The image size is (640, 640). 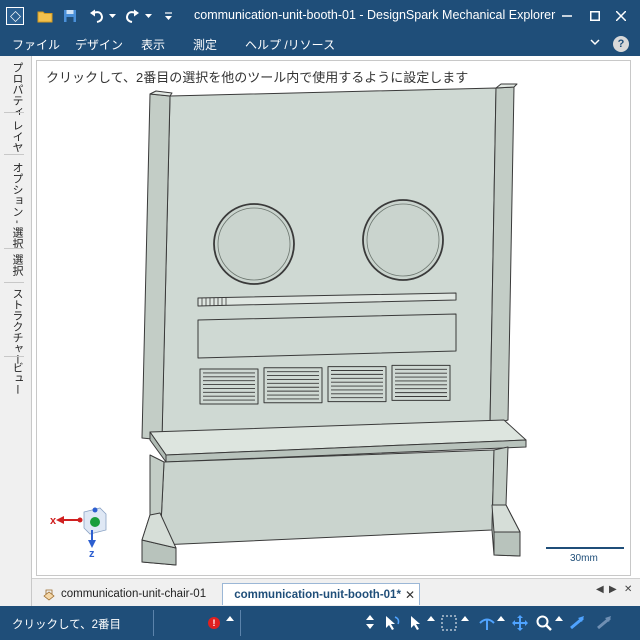 I want to click on save-icon, so click(x=70, y=16).